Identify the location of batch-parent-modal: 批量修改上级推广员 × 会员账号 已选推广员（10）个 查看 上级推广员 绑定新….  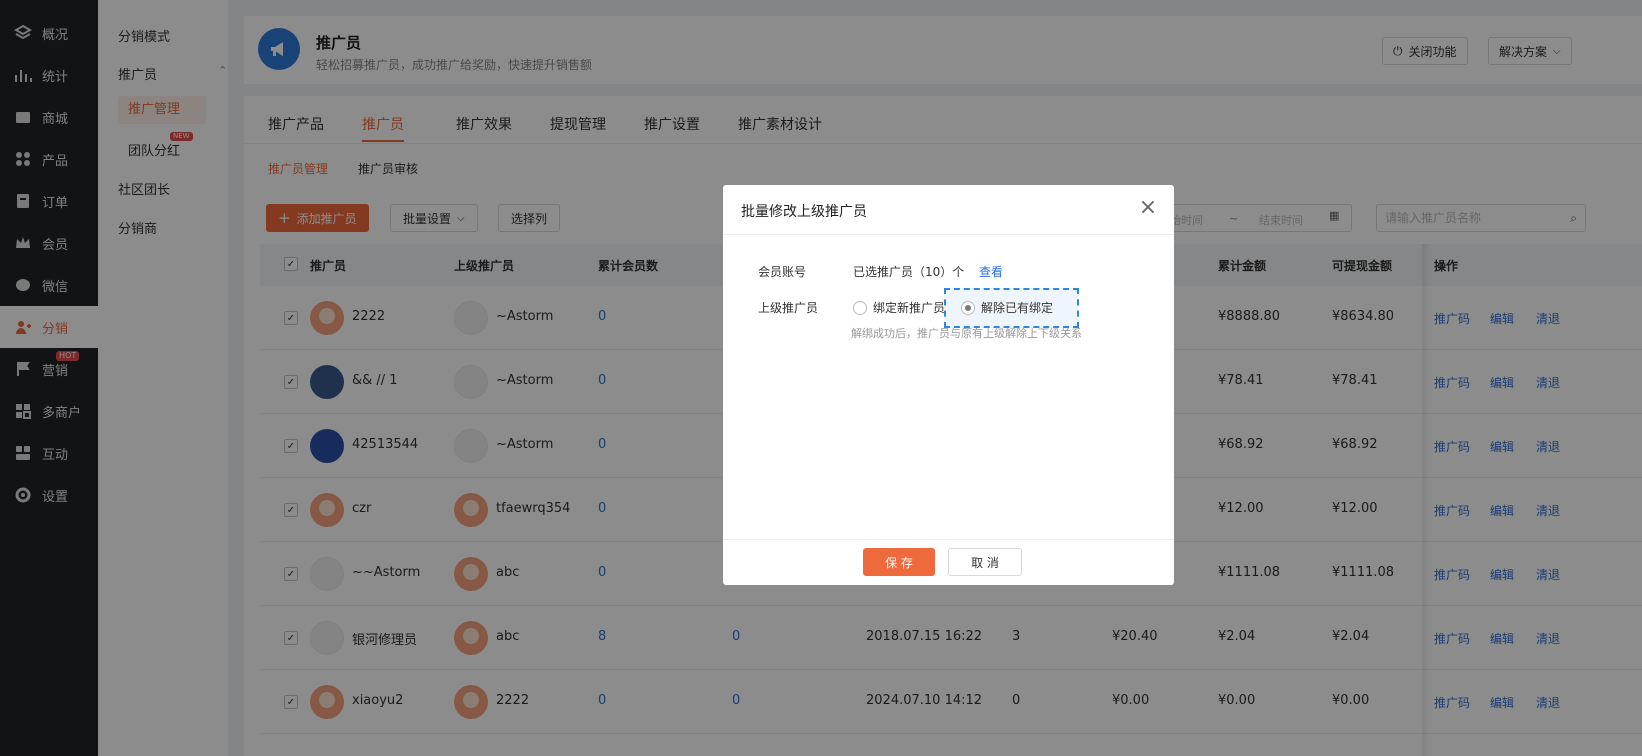
(948, 385).